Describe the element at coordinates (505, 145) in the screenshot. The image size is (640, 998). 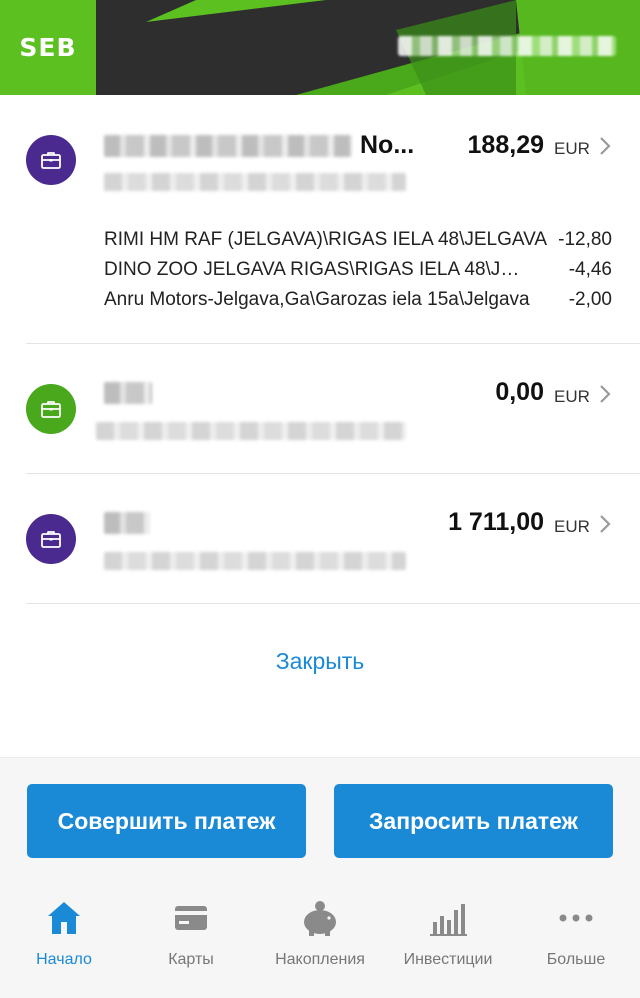
I see `account-balance: 188,29` at that location.